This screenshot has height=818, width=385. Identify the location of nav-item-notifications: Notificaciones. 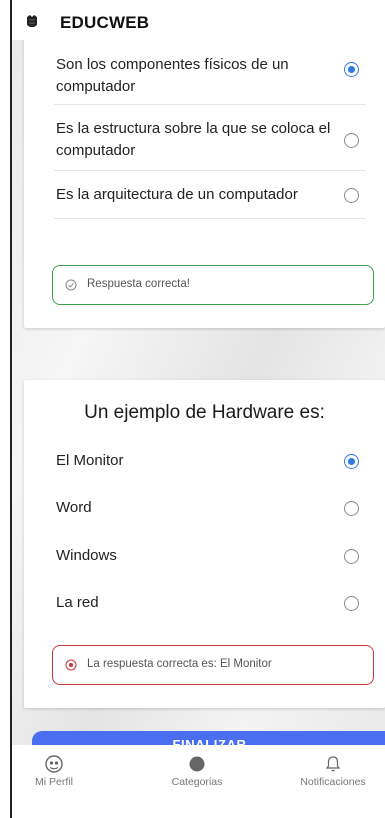
(331, 771).